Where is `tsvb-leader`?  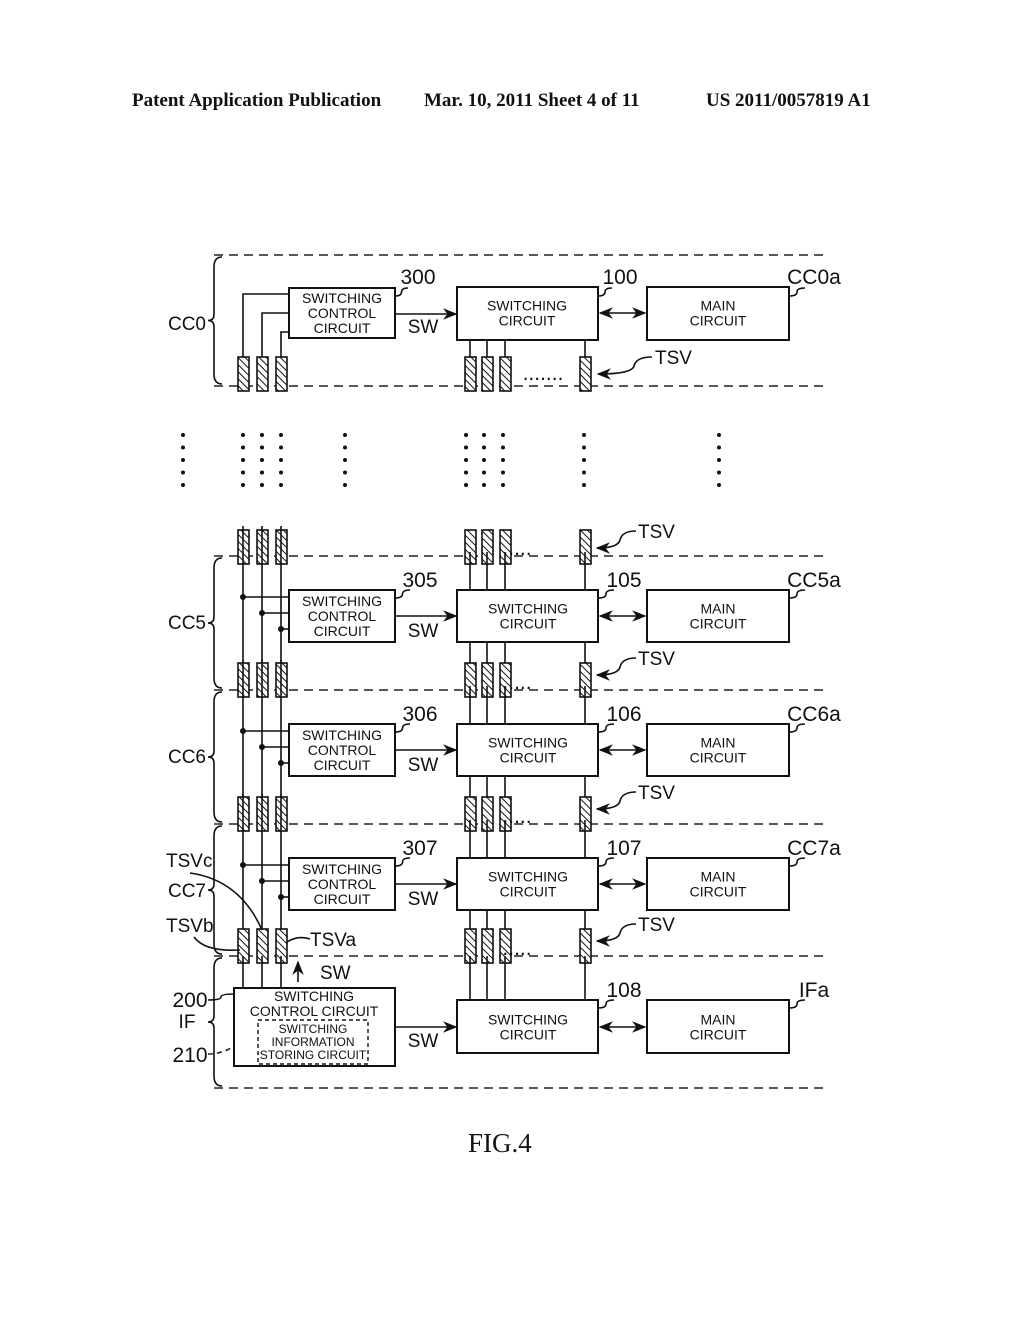 tsvb-leader is located at coordinates (217, 944).